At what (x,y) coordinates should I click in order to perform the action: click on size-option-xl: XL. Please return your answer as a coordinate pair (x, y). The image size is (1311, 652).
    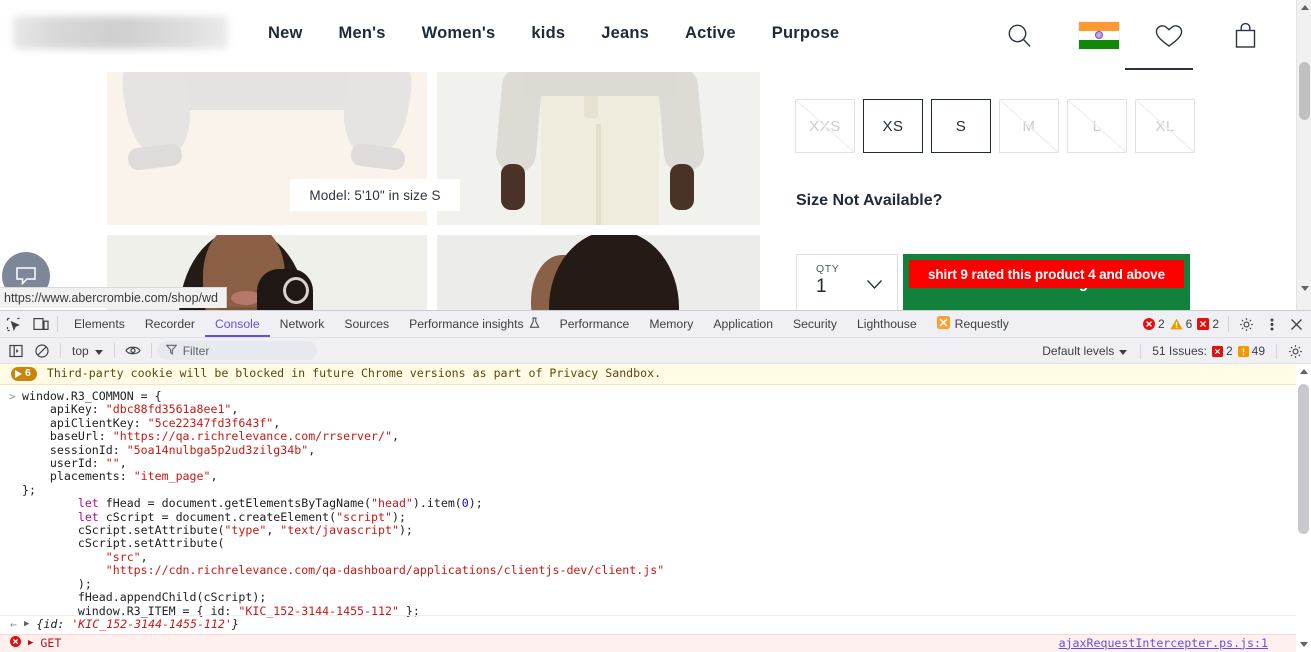
    Looking at the image, I should click on (1165, 126).